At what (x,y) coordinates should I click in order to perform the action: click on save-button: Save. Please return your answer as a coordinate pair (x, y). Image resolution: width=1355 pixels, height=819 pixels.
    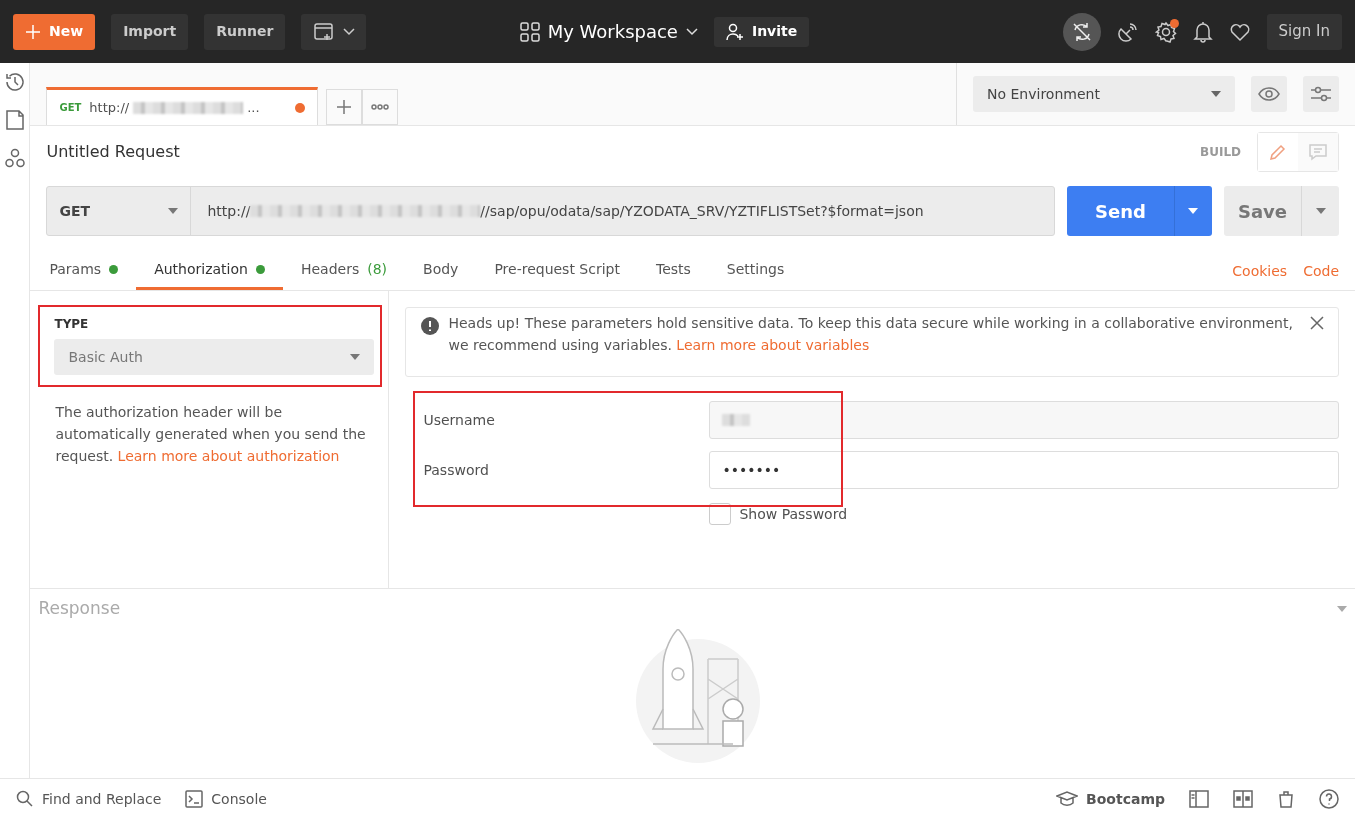
    Looking at the image, I should click on (1262, 211).